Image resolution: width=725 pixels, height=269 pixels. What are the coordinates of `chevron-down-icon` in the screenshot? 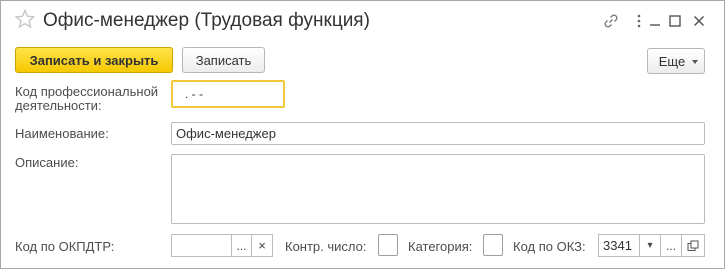 It's located at (695, 62).